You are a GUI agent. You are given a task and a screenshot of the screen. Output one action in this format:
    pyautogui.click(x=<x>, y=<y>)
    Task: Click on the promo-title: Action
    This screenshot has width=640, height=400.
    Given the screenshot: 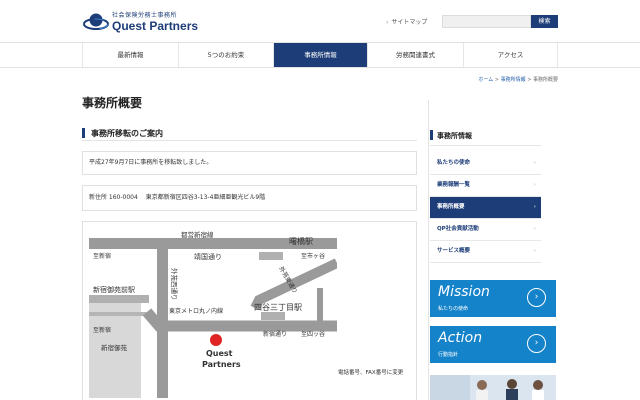 What is the action you would take?
    pyautogui.click(x=460, y=338)
    